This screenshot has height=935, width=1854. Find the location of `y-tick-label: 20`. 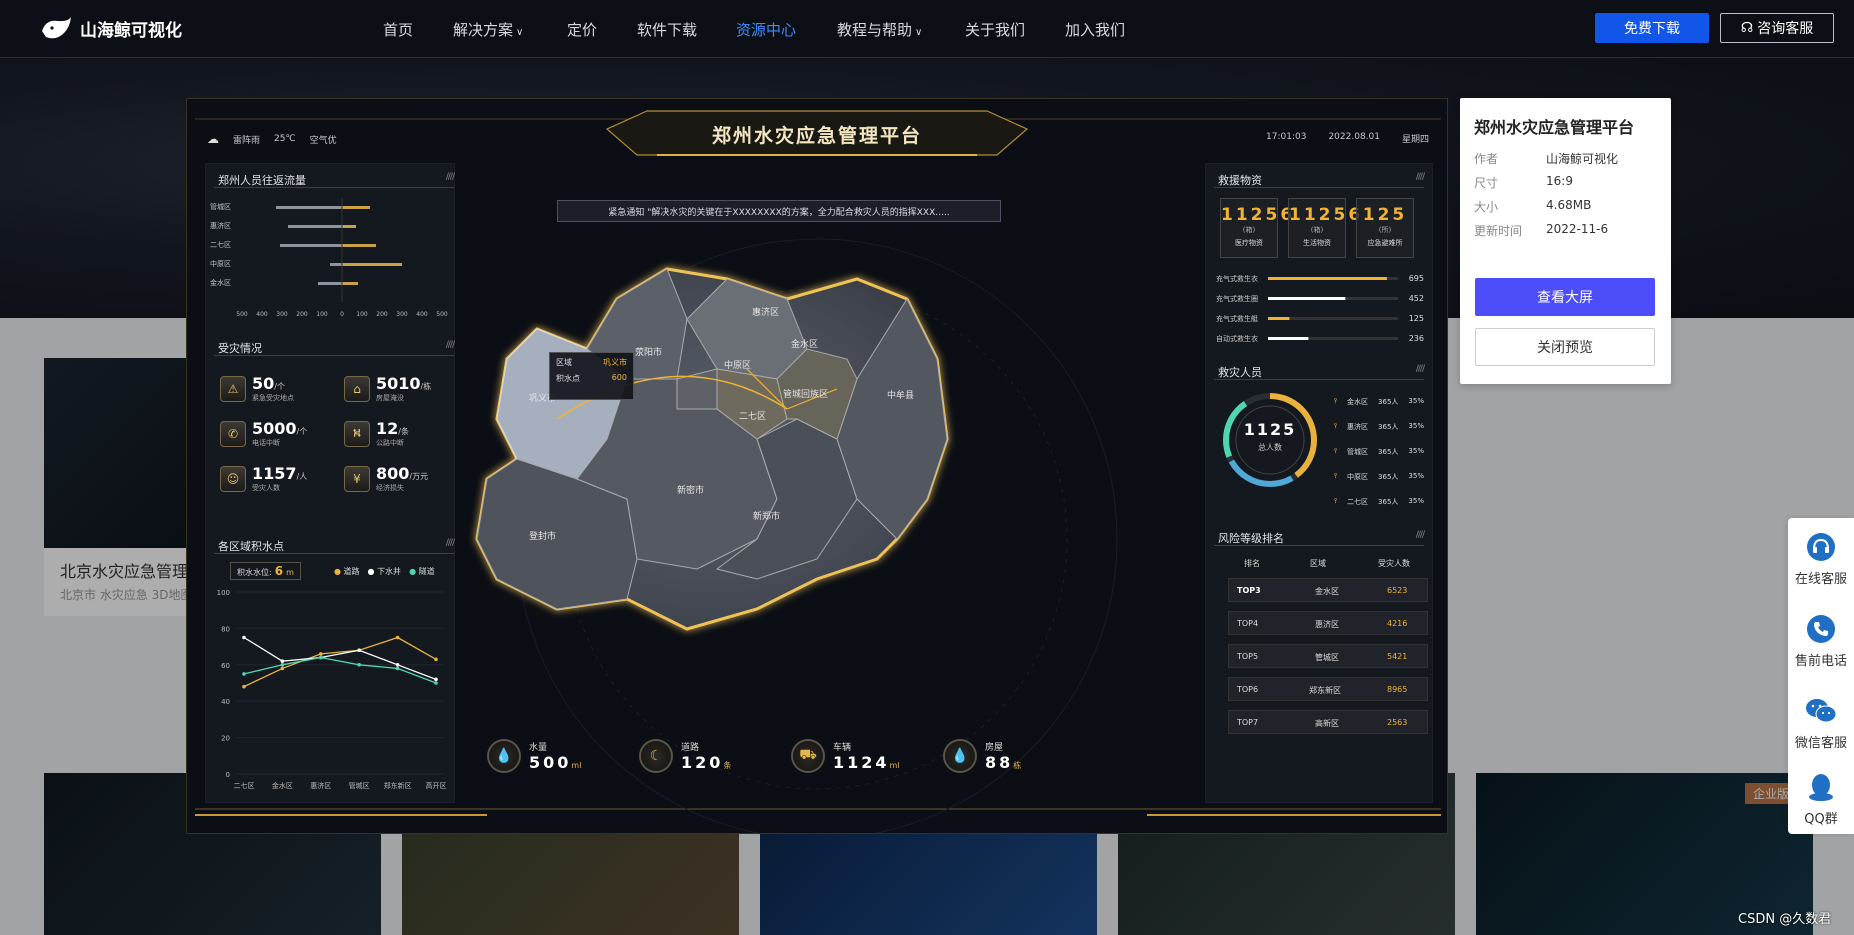

y-tick-label: 20 is located at coordinates (225, 739).